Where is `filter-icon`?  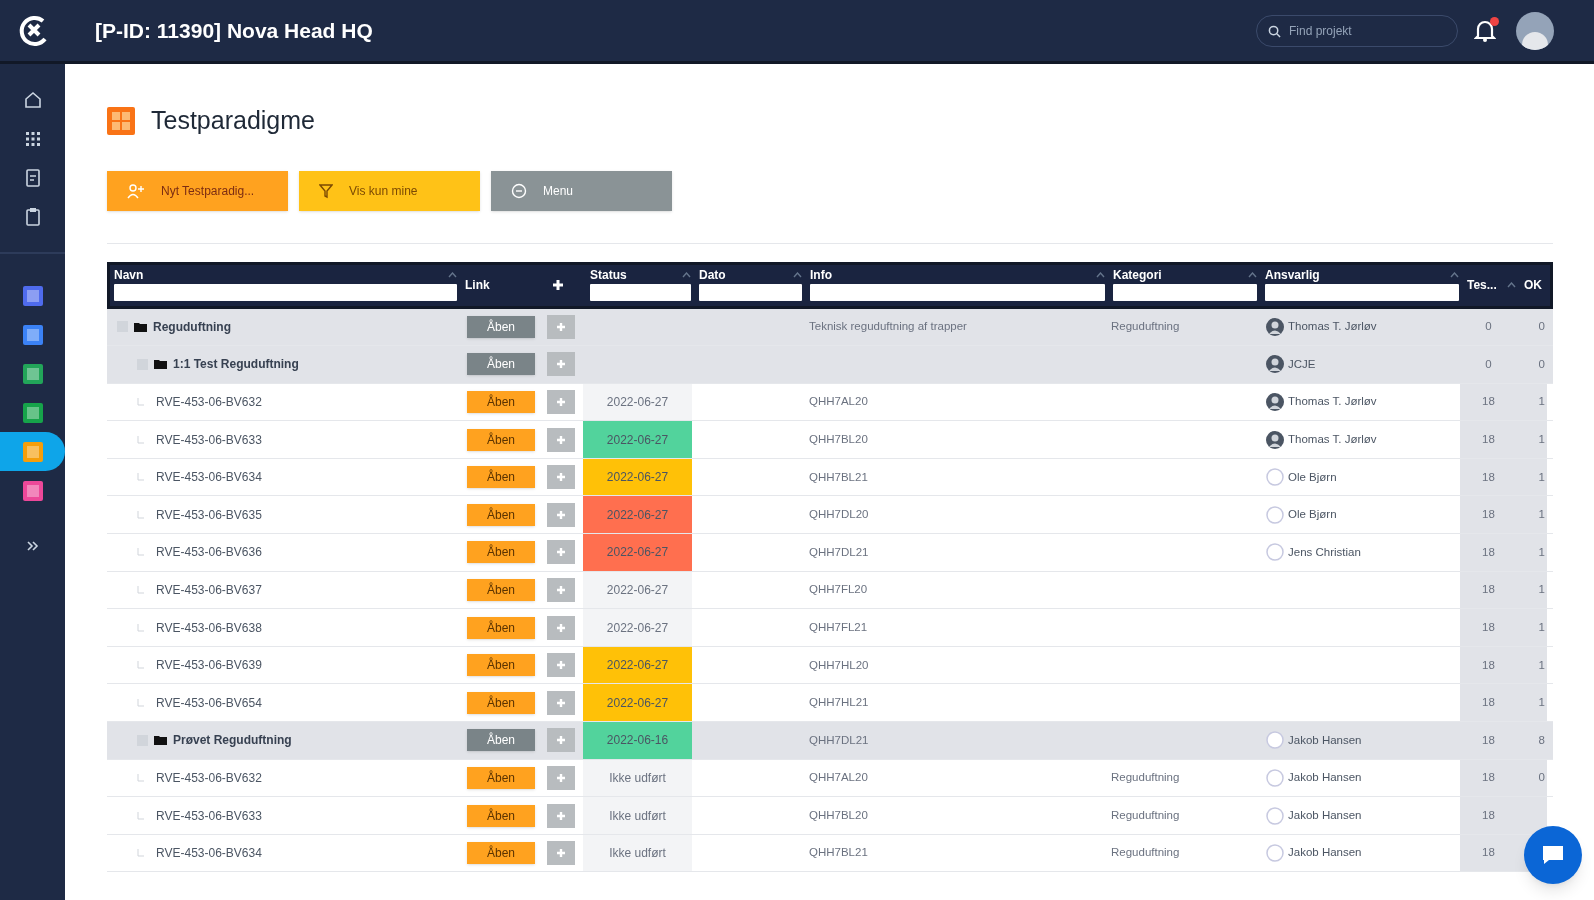
filter-icon is located at coordinates (326, 190).